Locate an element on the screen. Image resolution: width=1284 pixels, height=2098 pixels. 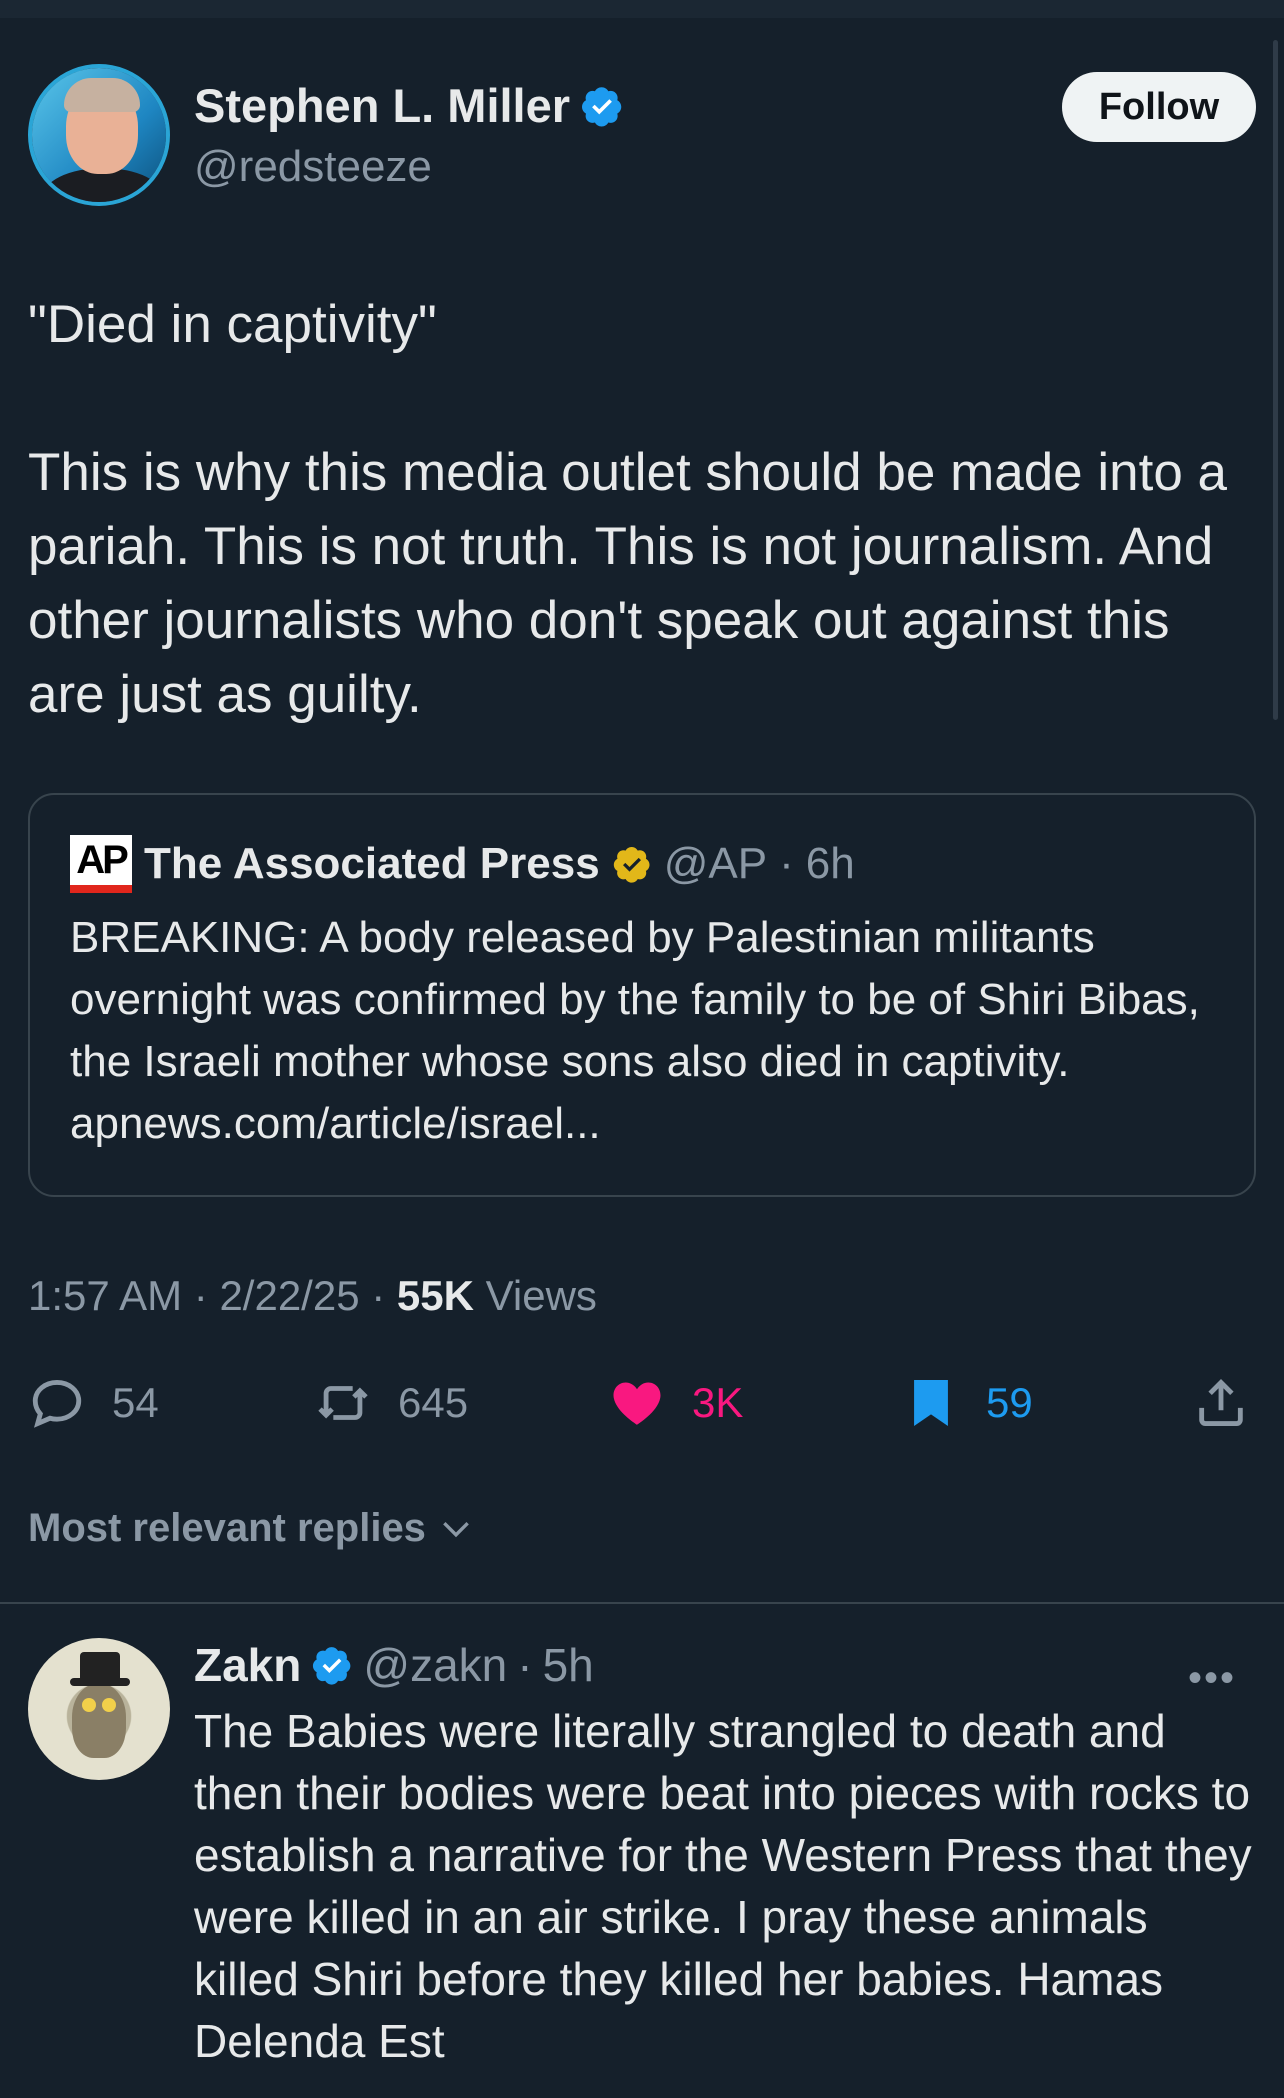
share-icon is located at coordinates (1221, 1402).